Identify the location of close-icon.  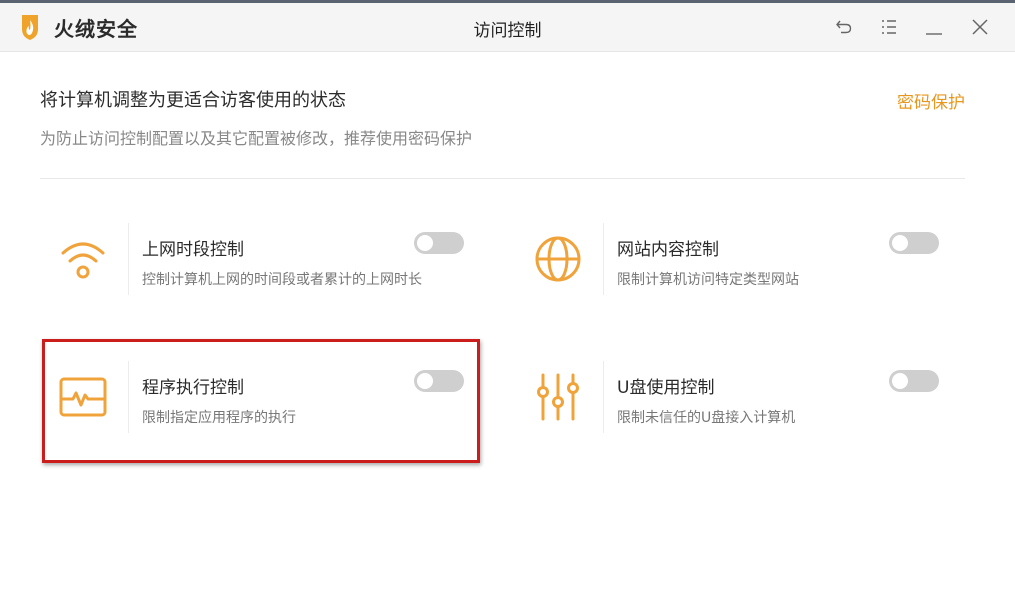
(980, 27).